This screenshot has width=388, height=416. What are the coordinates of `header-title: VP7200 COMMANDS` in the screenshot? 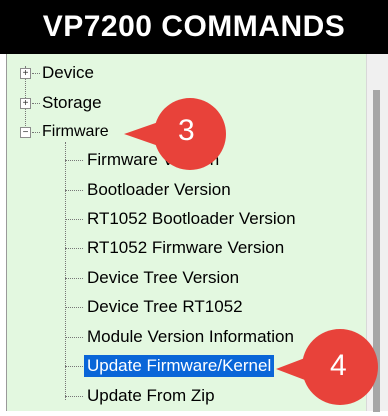 It's located at (194, 26).